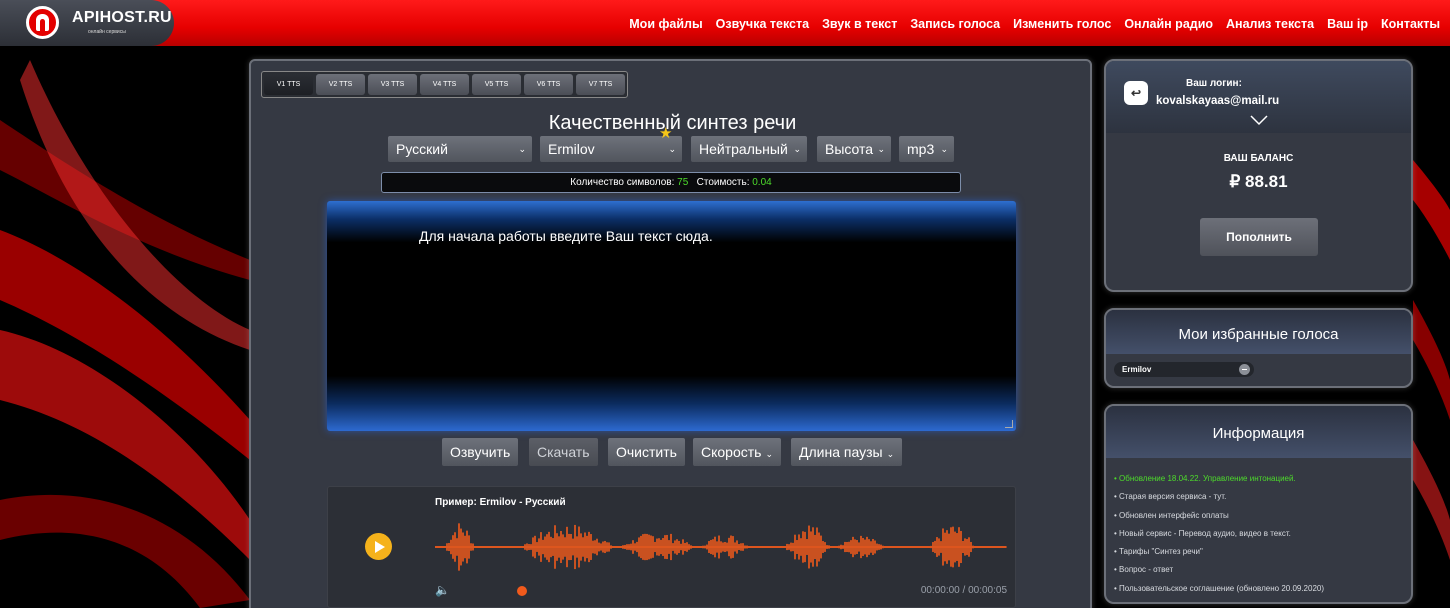 The width and height of the screenshot is (1450, 608). What do you see at coordinates (496, 84) in the screenshot?
I see `tab-v5-tts: V5 TTS` at bounding box center [496, 84].